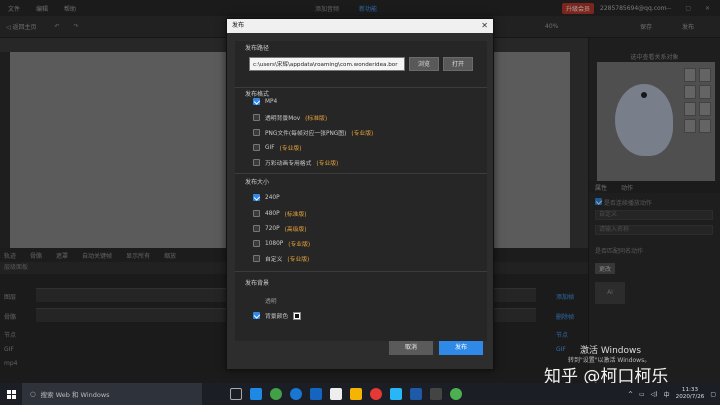 The width and height of the screenshot is (720, 405). Describe the element at coordinates (630, 394) in the screenshot. I see `chevron-up-icon: ^` at that location.